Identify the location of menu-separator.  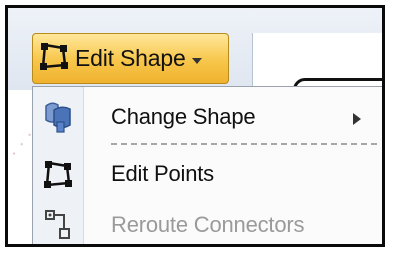
(244, 144).